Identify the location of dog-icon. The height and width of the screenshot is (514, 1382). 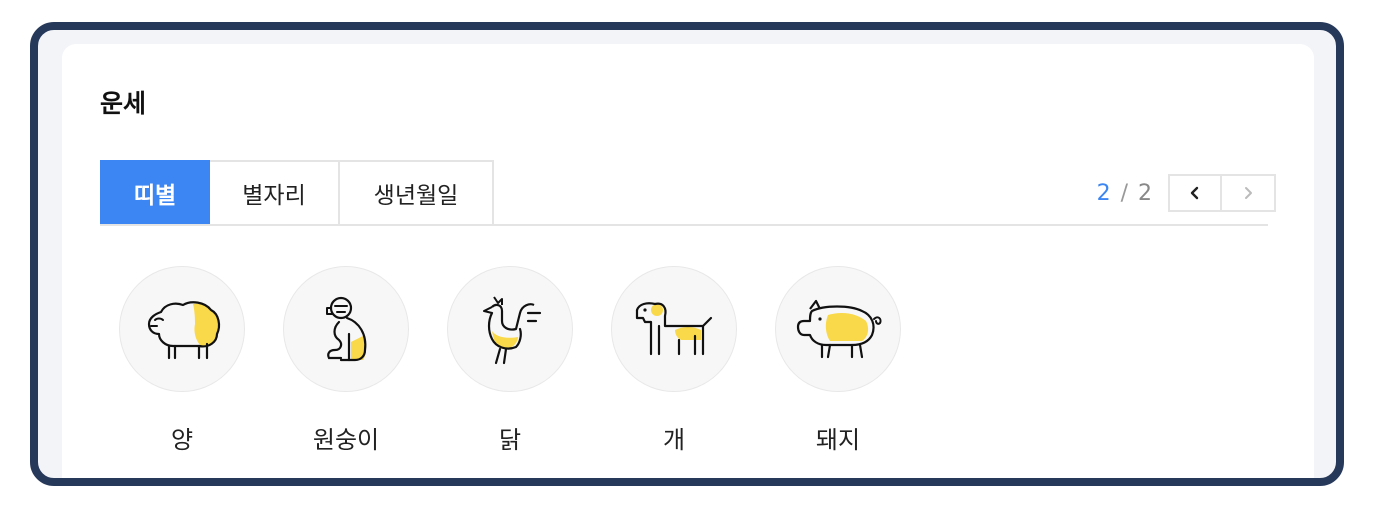
(674, 329).